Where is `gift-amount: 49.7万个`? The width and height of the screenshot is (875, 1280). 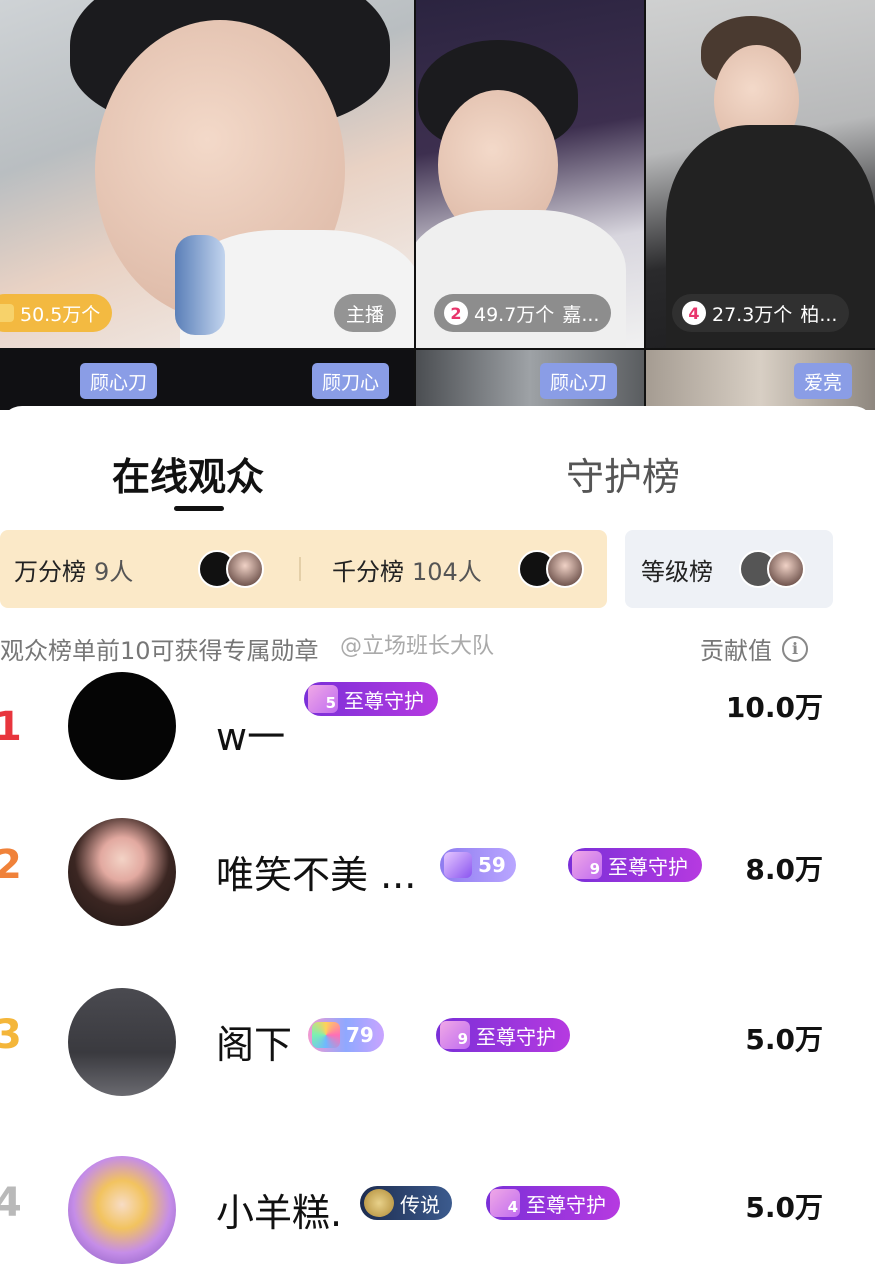 gift-amount: 49.7万个 is located at coordinates (514, 314).